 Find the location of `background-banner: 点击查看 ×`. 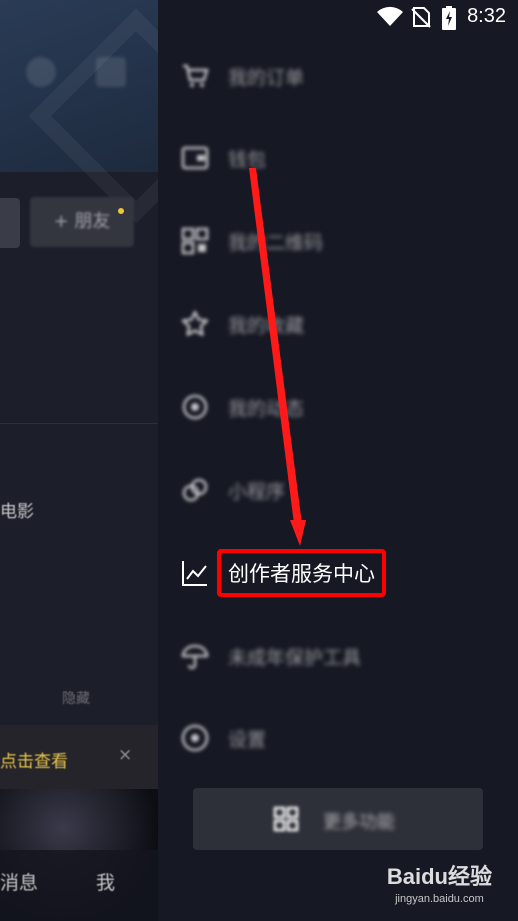

background-banner: 点击查看 × is located at coordinates (79, 757).